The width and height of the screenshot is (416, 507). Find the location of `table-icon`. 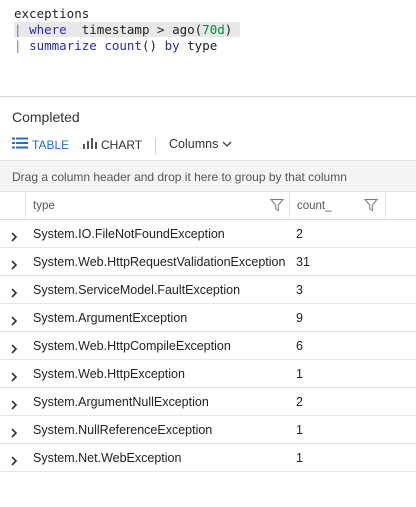

table-icon is located at coordinates (20, 144).